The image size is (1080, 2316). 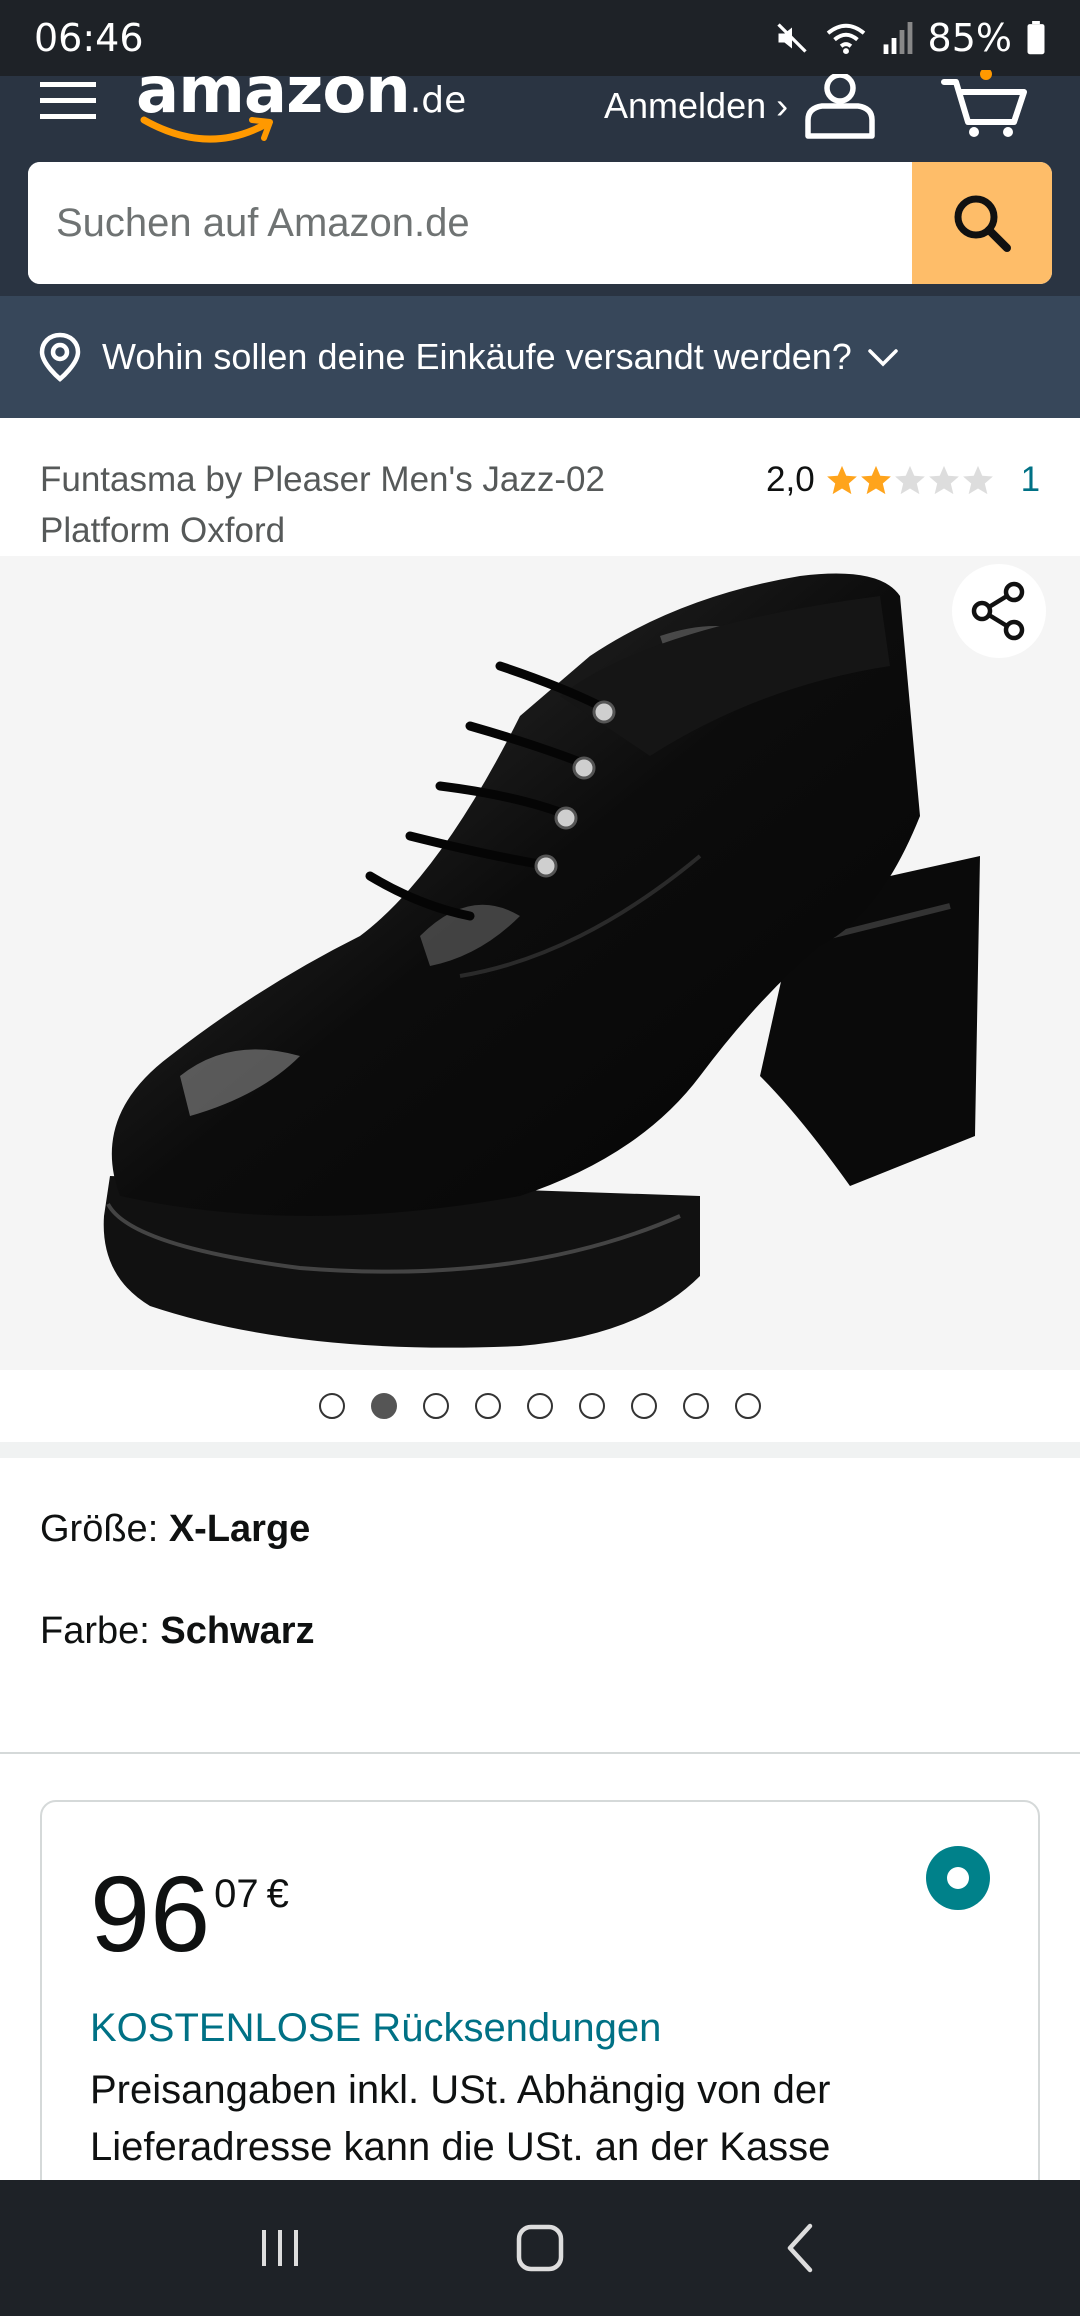 I want to click on search-icon, so click(x=982, y=223).